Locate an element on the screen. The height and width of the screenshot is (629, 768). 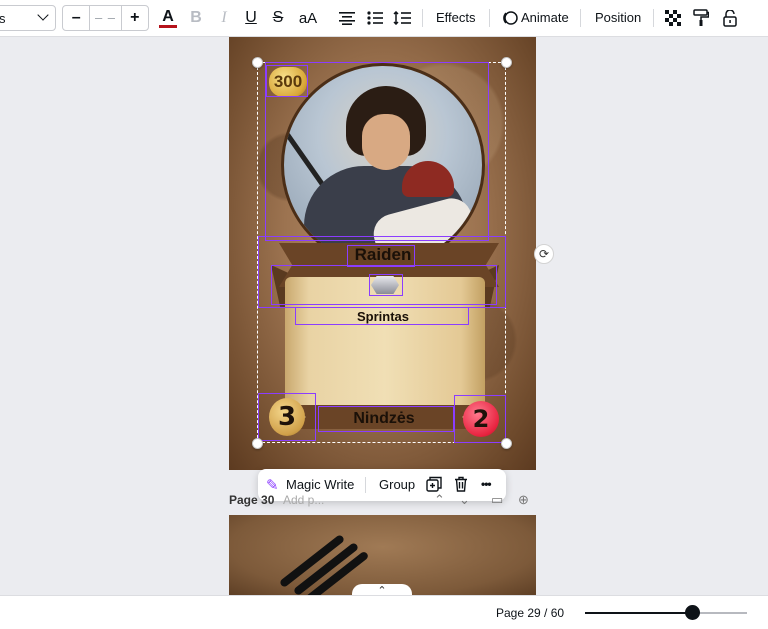
transparency-button is located at coordinates (673, 18).